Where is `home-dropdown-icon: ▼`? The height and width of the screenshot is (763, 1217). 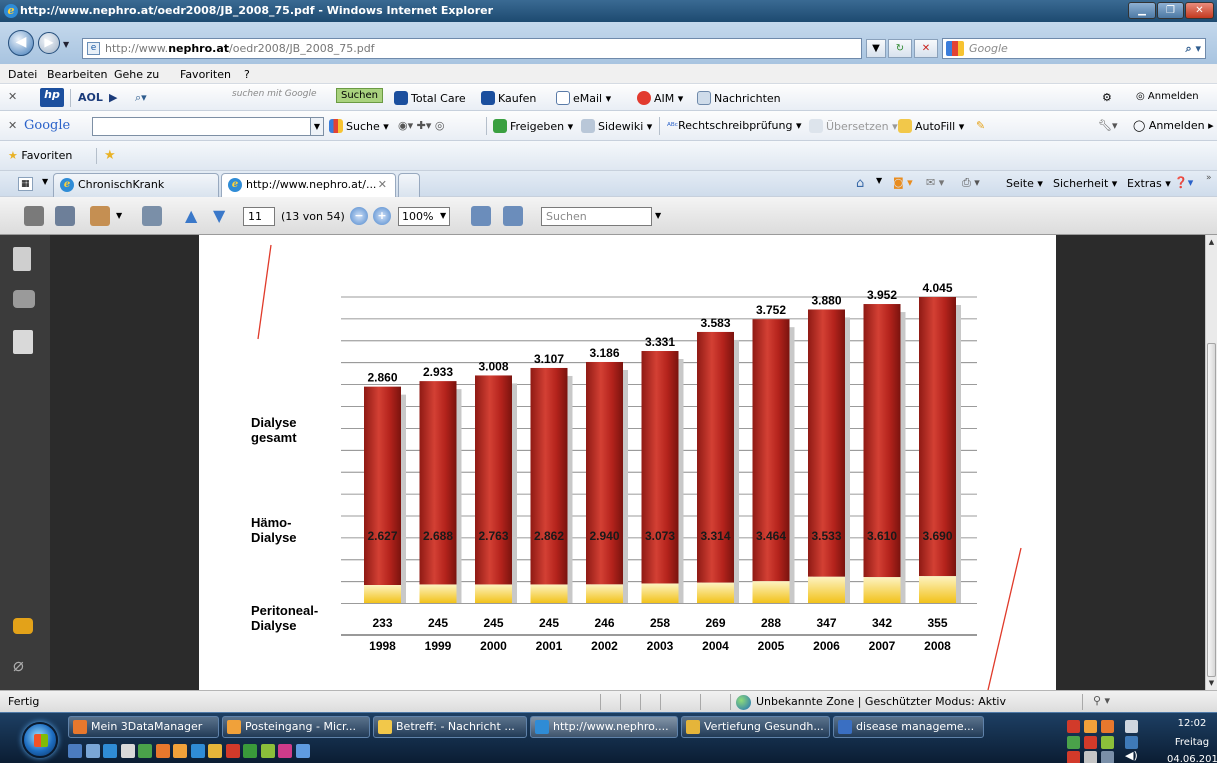
home-dropdown-icon: ▼ is located at coordinates (879, 180).